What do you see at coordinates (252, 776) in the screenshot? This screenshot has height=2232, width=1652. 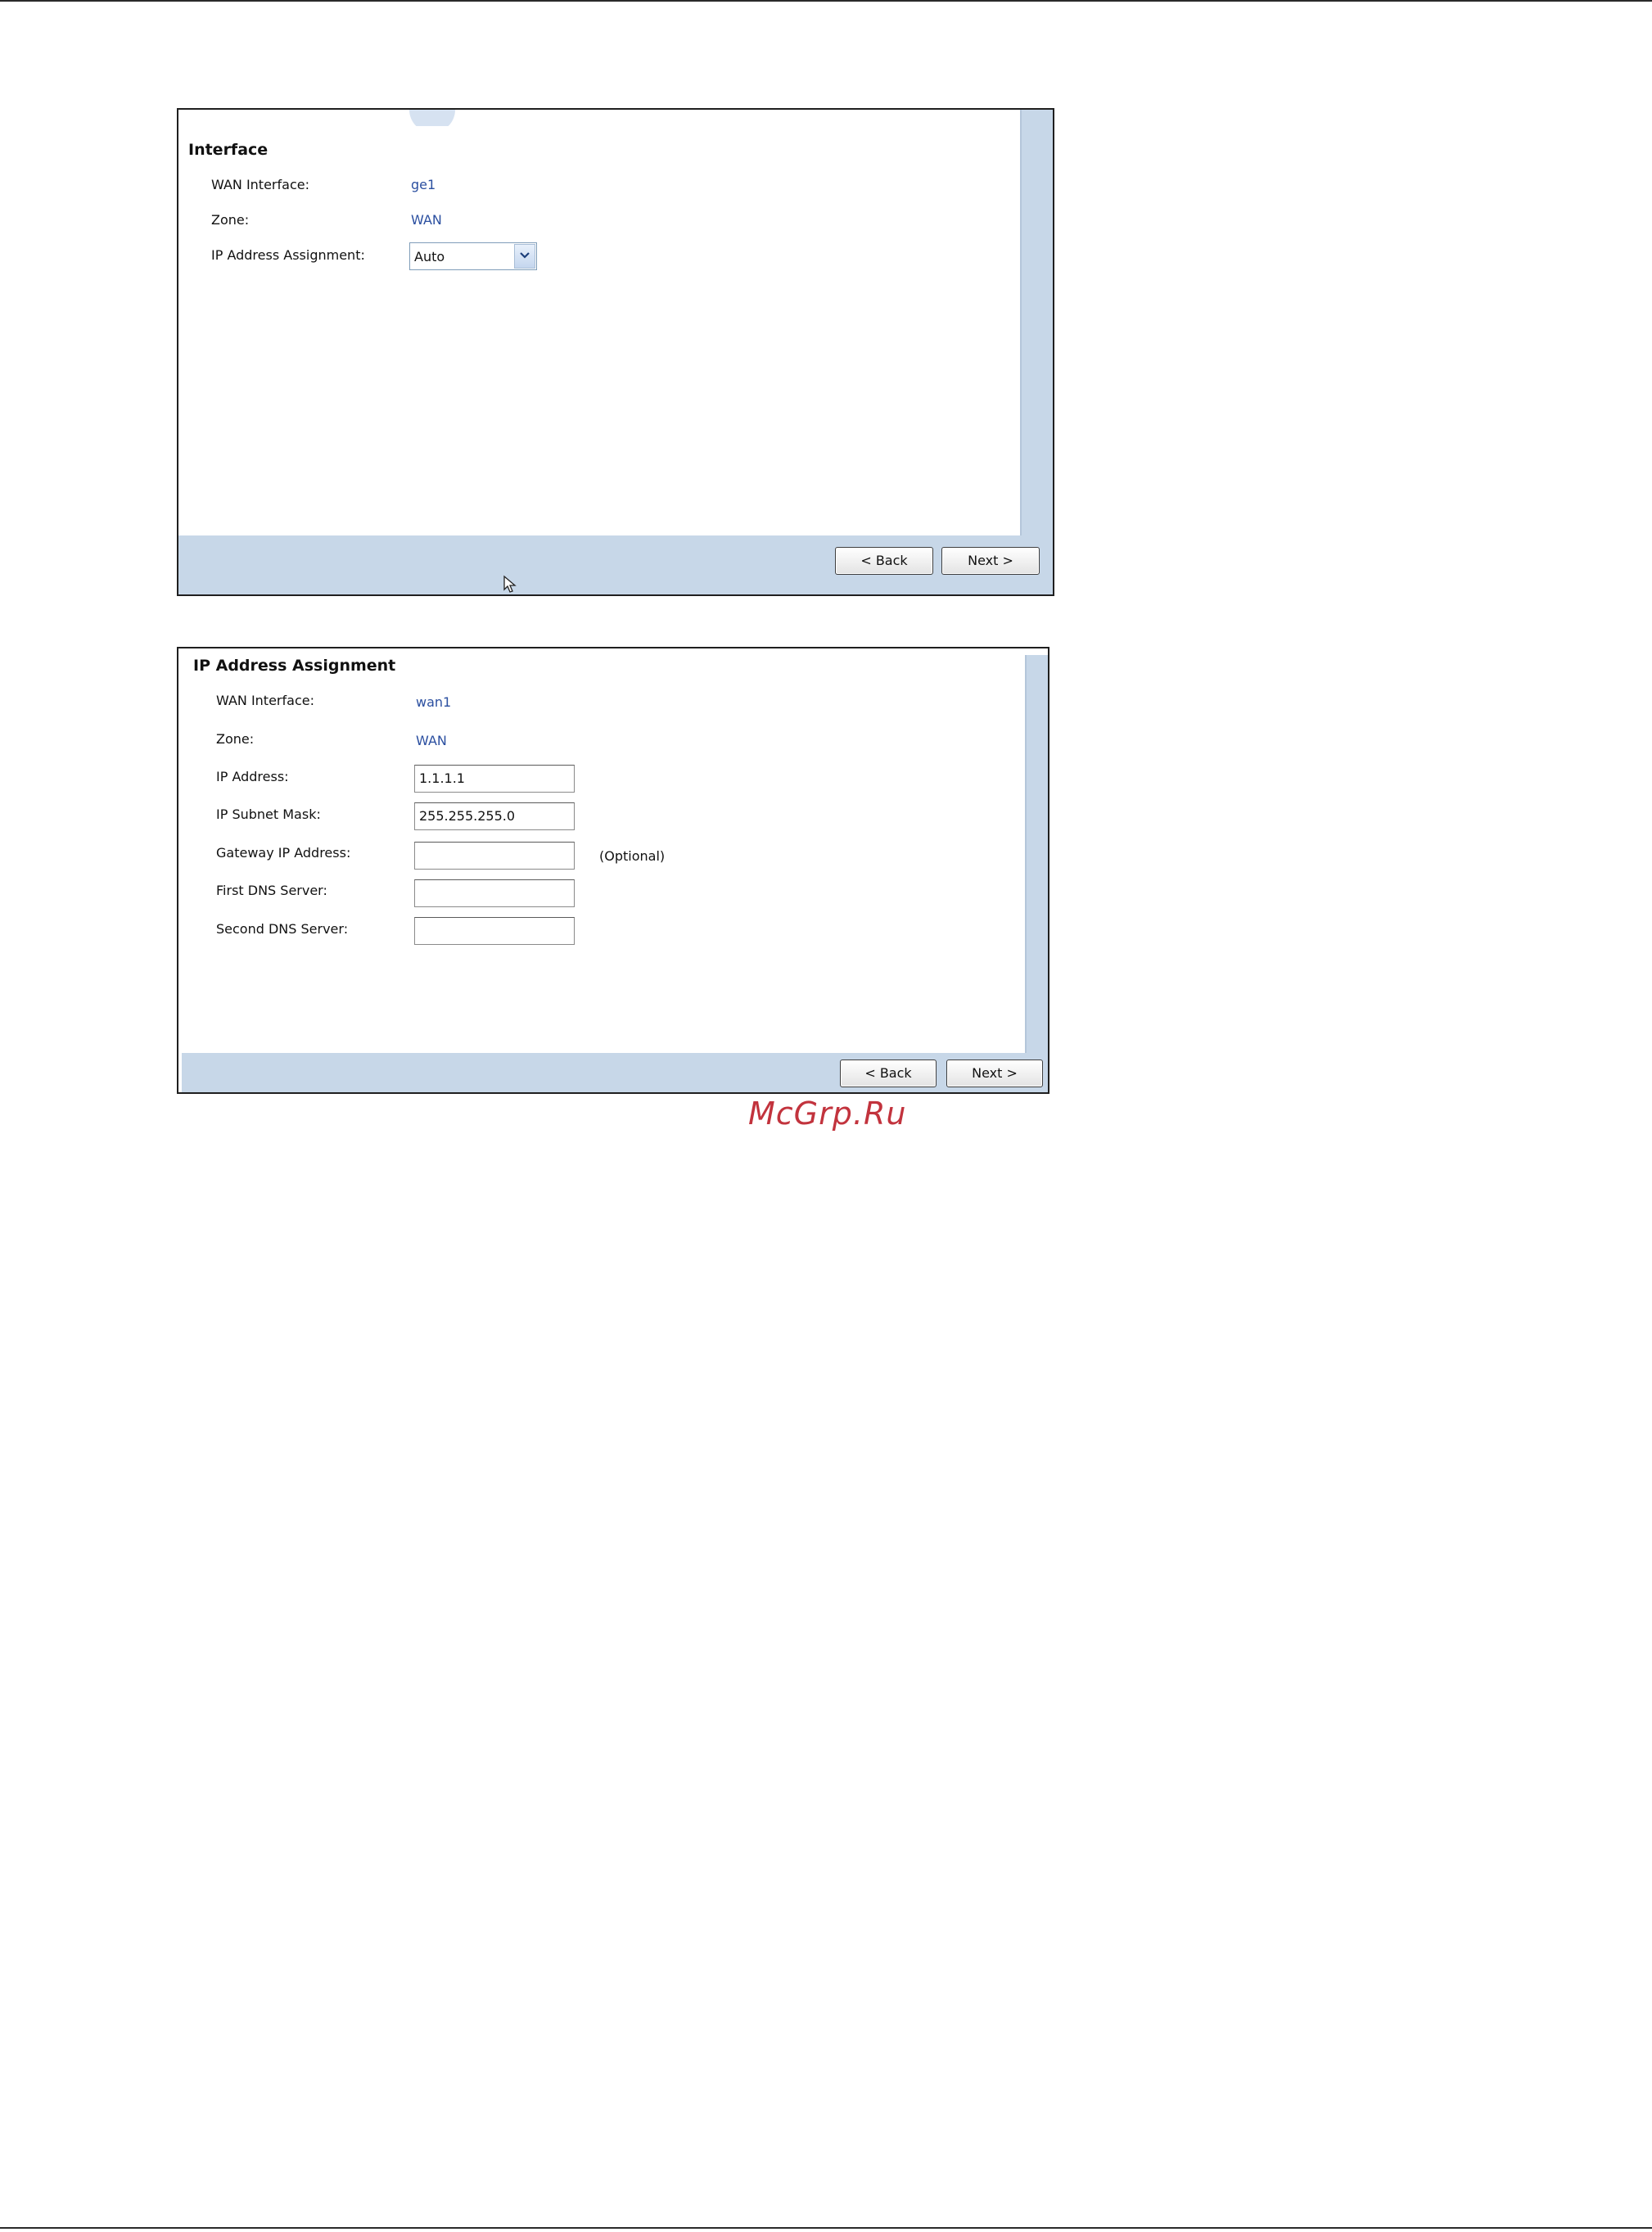 I see `ip-address-label: IP Address:` at bounding box center [252, 776].